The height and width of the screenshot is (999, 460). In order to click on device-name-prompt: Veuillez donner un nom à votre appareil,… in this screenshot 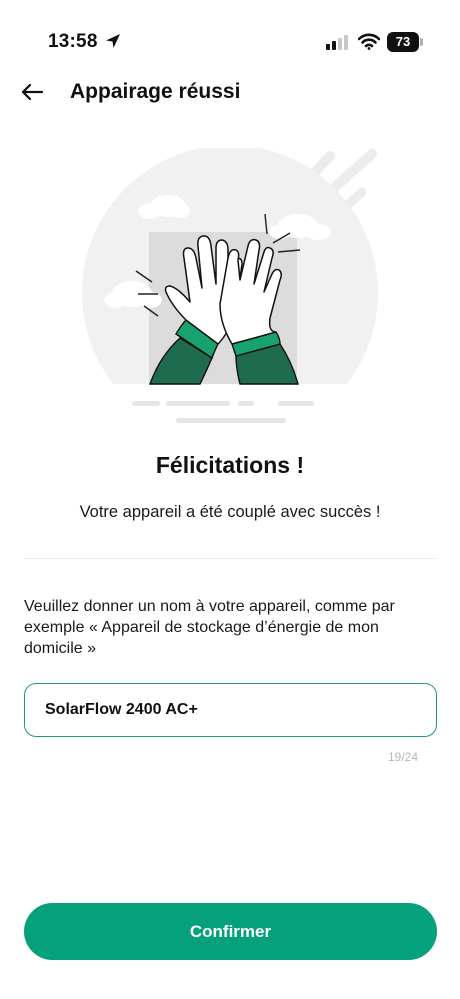, I will do `click(209, 627)`.